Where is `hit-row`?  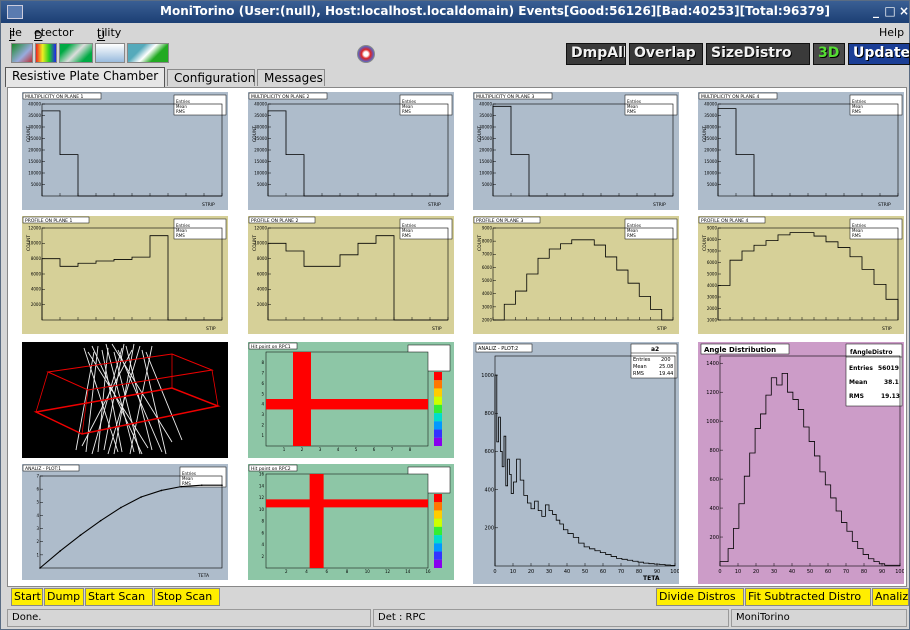
hit-row is located at coordinates (347, 503).